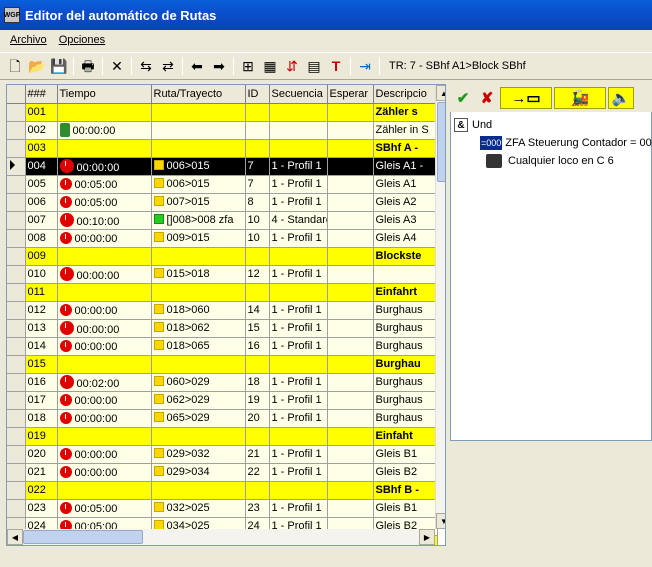 This screenshot has width=652, height=567. What do you see at coordinates (15, 66) in the screenshot?
I see `new-icon: 🗋` at bounding box center [15, 66].